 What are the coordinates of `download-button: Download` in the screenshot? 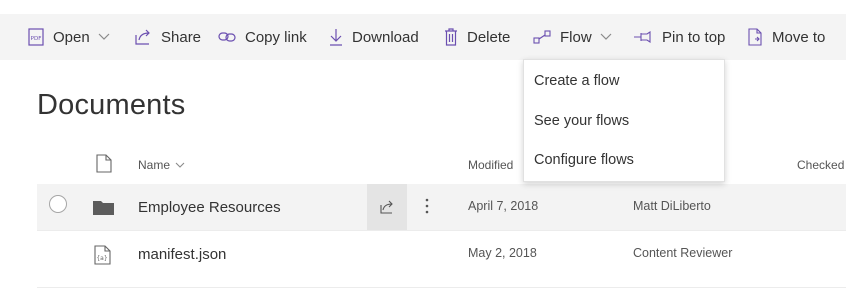 It's located at (374, 37).